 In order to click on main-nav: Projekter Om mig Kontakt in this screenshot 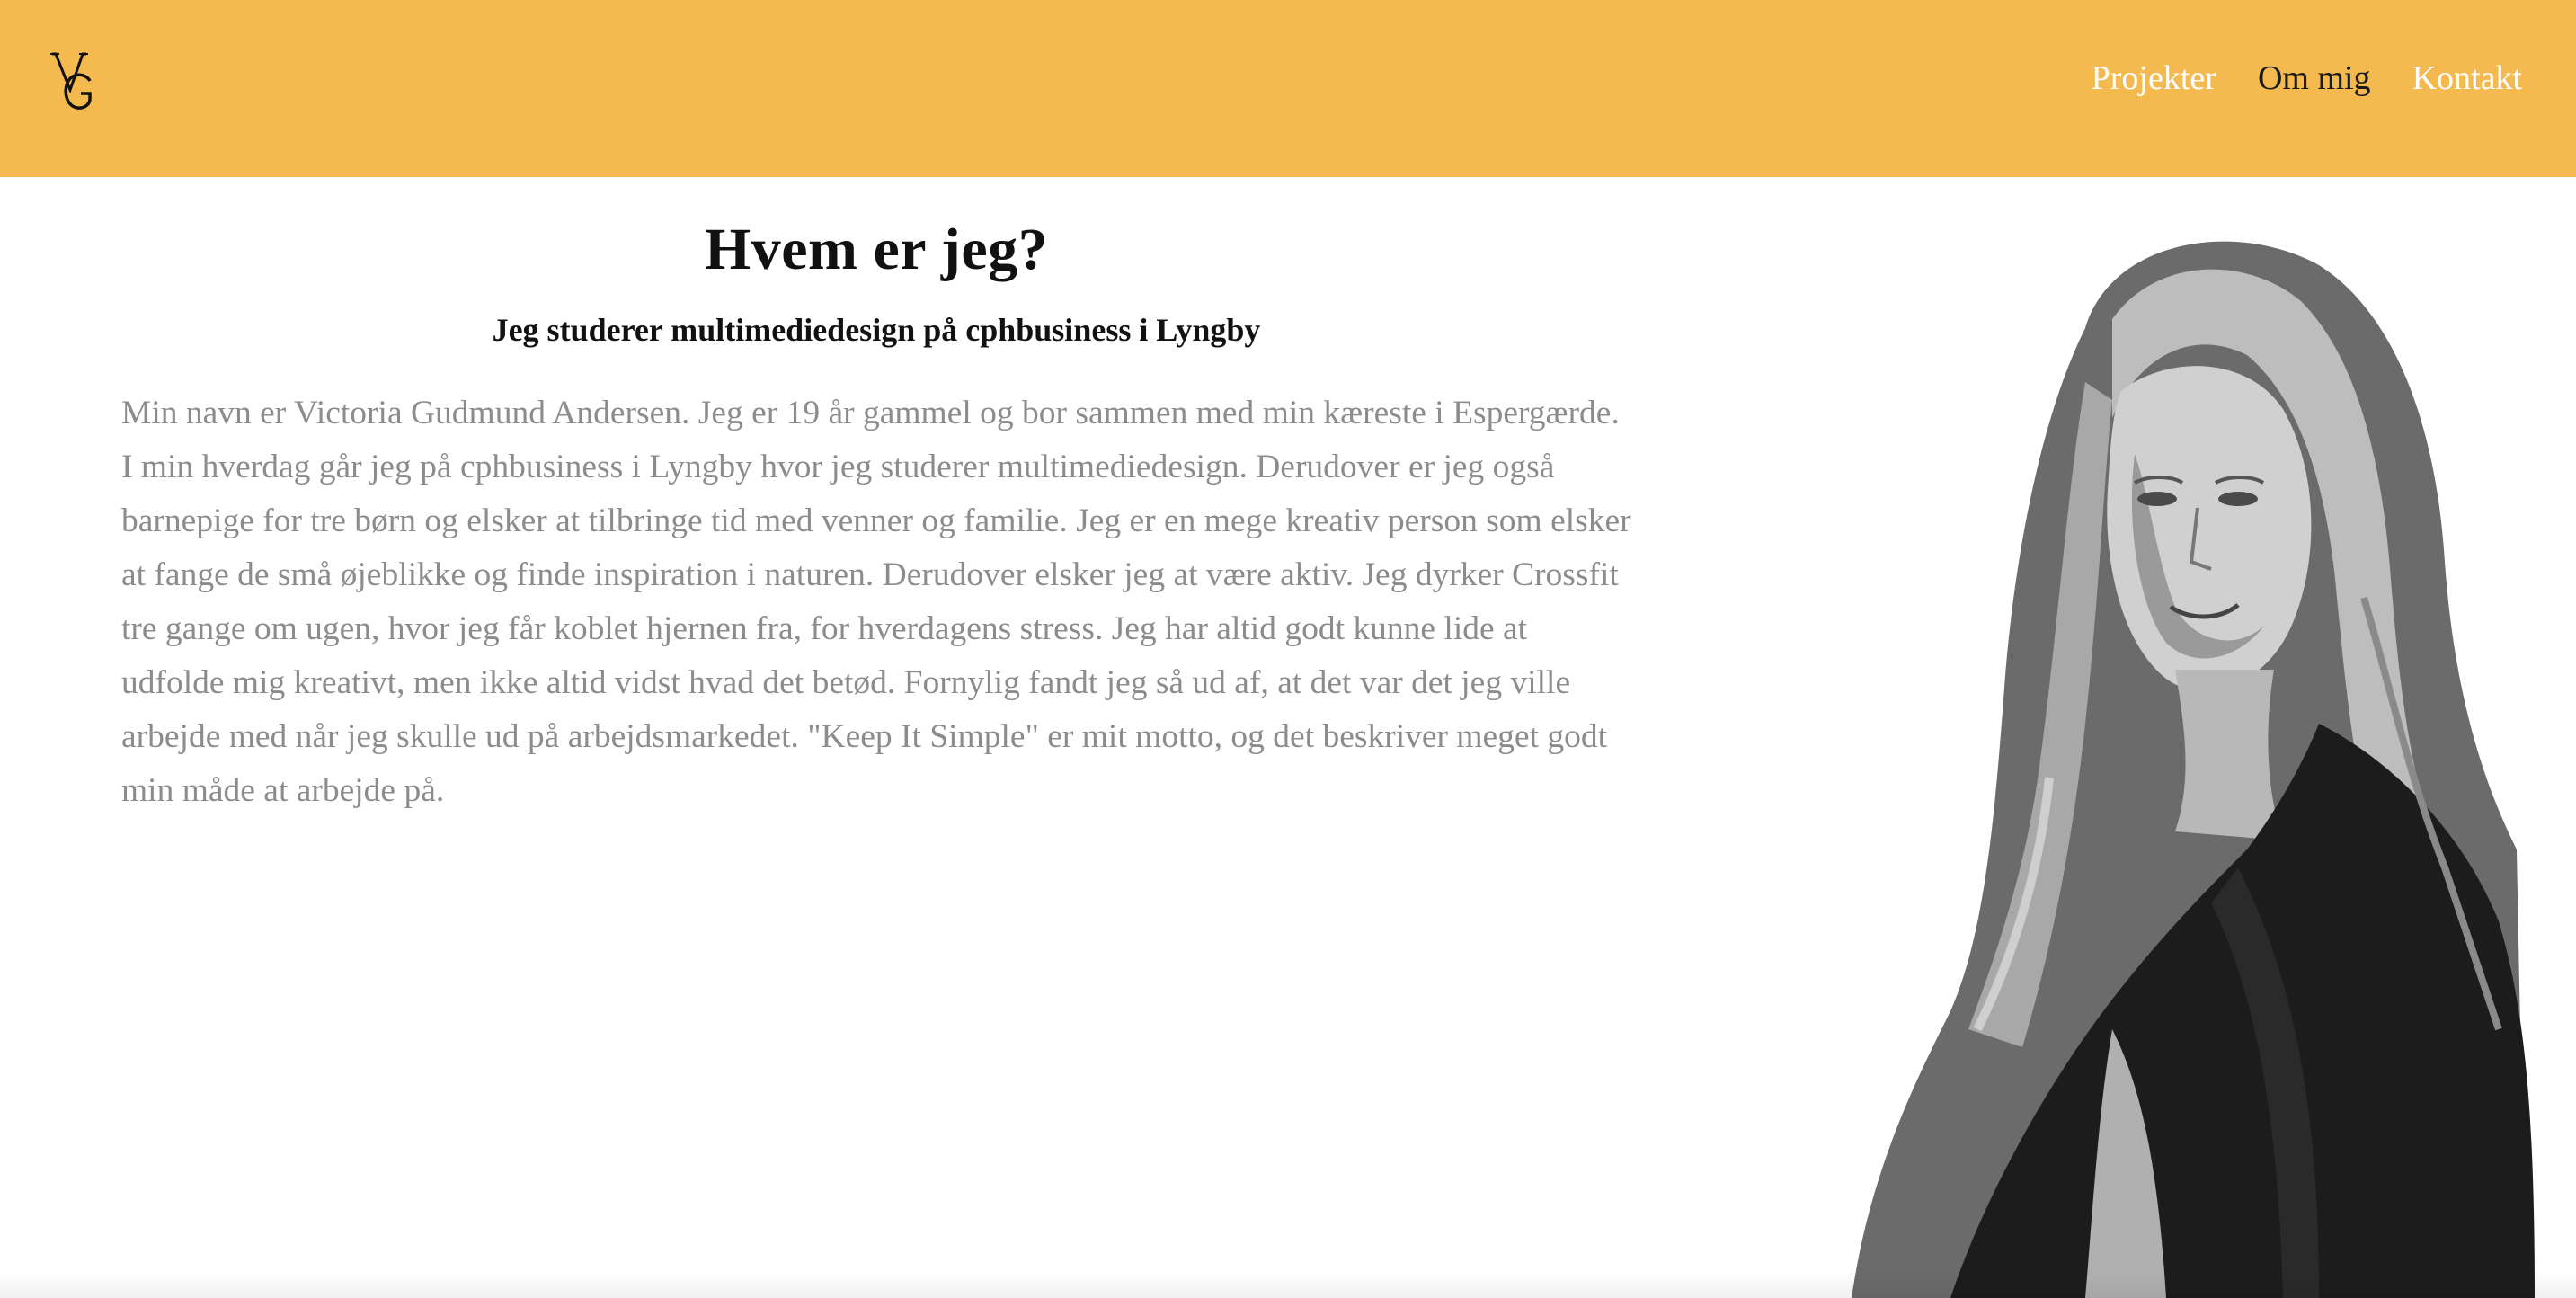, I will do `click(2307, 78)`.